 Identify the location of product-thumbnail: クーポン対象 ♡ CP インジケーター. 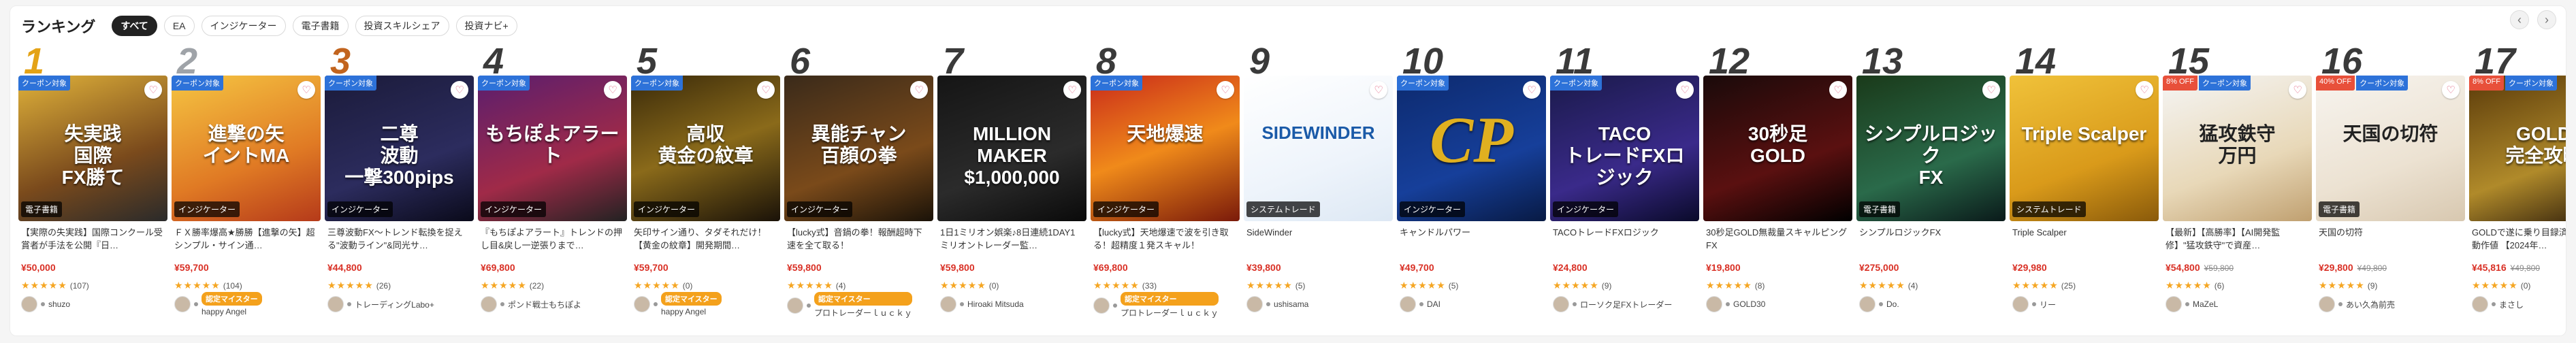
(1471, 148).